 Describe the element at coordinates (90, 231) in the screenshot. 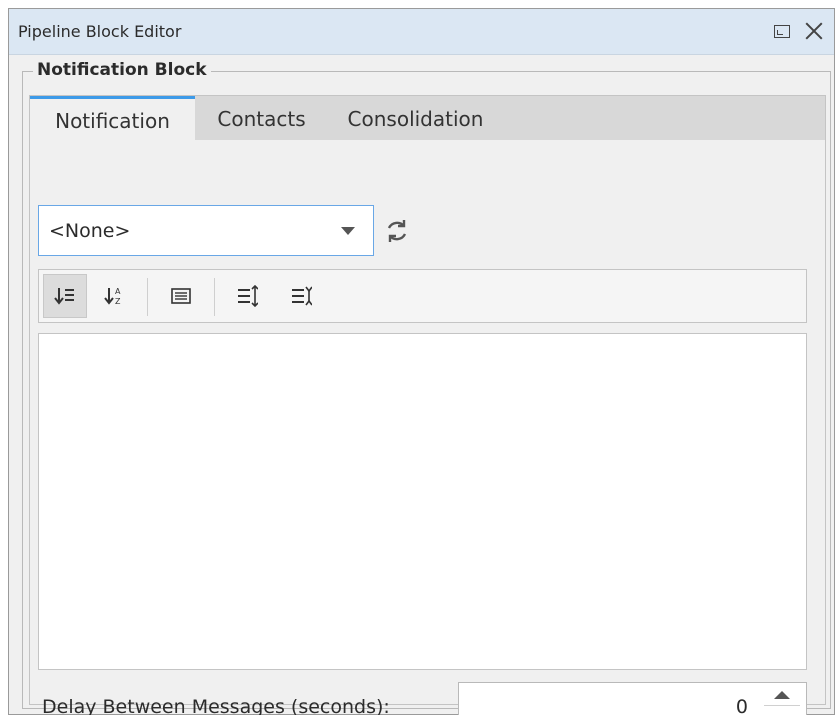

I see `dropdown-value: <None>` at that location.